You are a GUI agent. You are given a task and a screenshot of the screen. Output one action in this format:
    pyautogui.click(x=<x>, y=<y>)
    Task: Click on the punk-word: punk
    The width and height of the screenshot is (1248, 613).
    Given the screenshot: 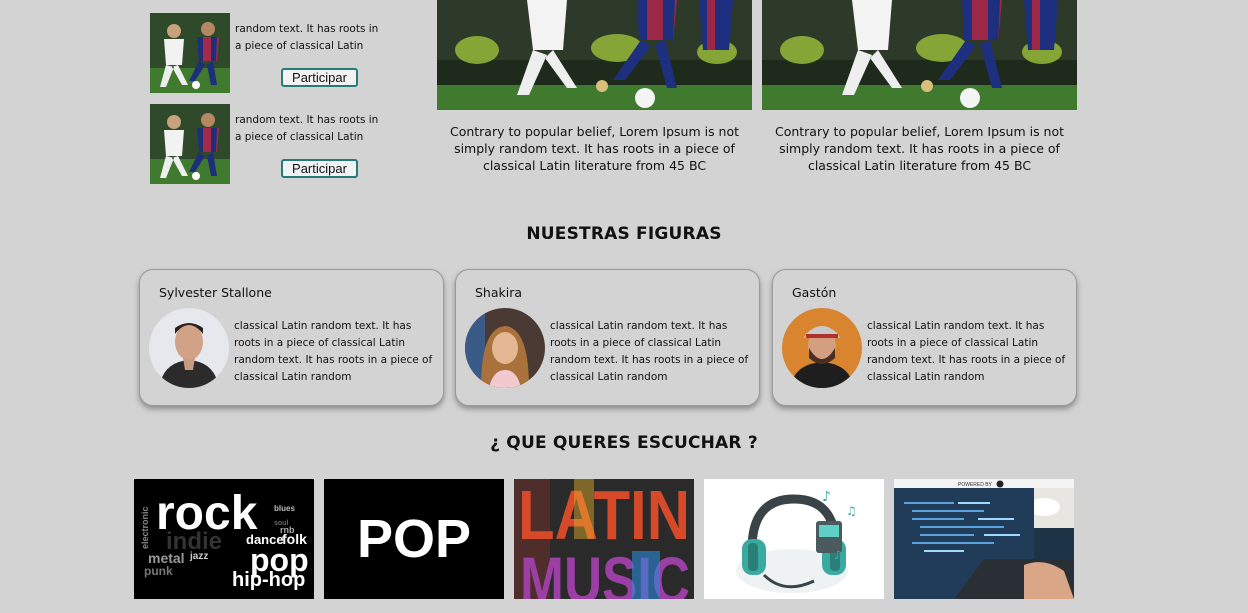 What is the action you would take?
    pyautogui.click(x=158, y=571)
    